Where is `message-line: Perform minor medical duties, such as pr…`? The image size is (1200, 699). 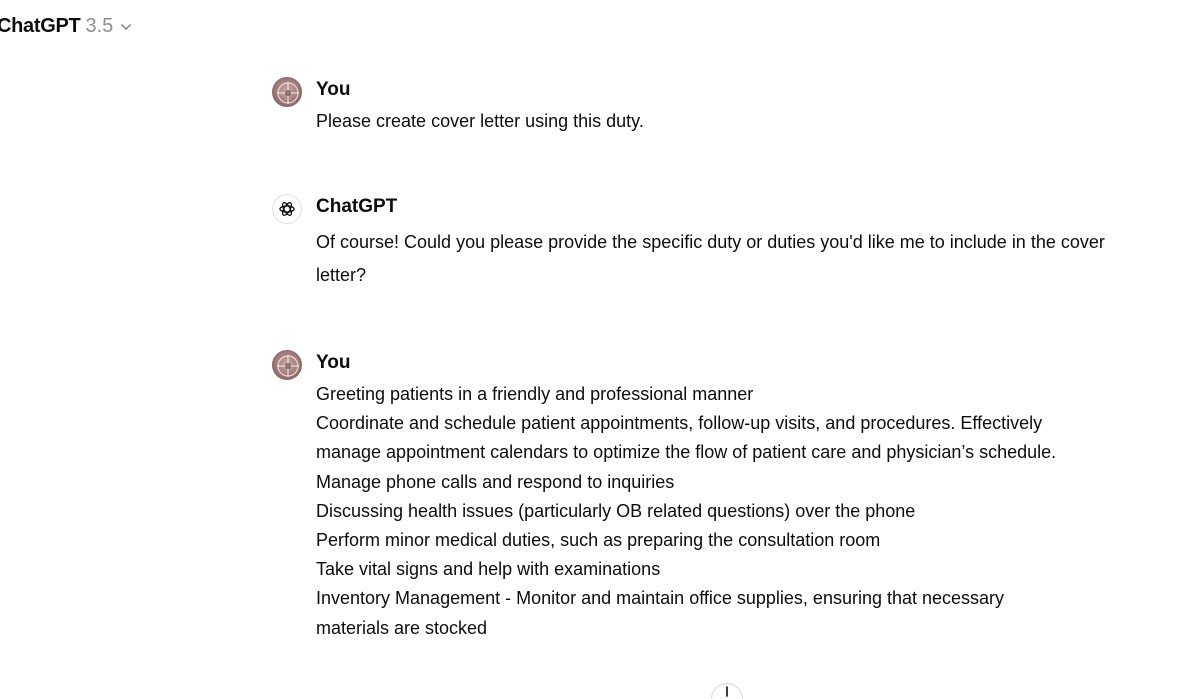
message-line: Perform minor medical duties, such as pr… is located at coordinates (598, 540).